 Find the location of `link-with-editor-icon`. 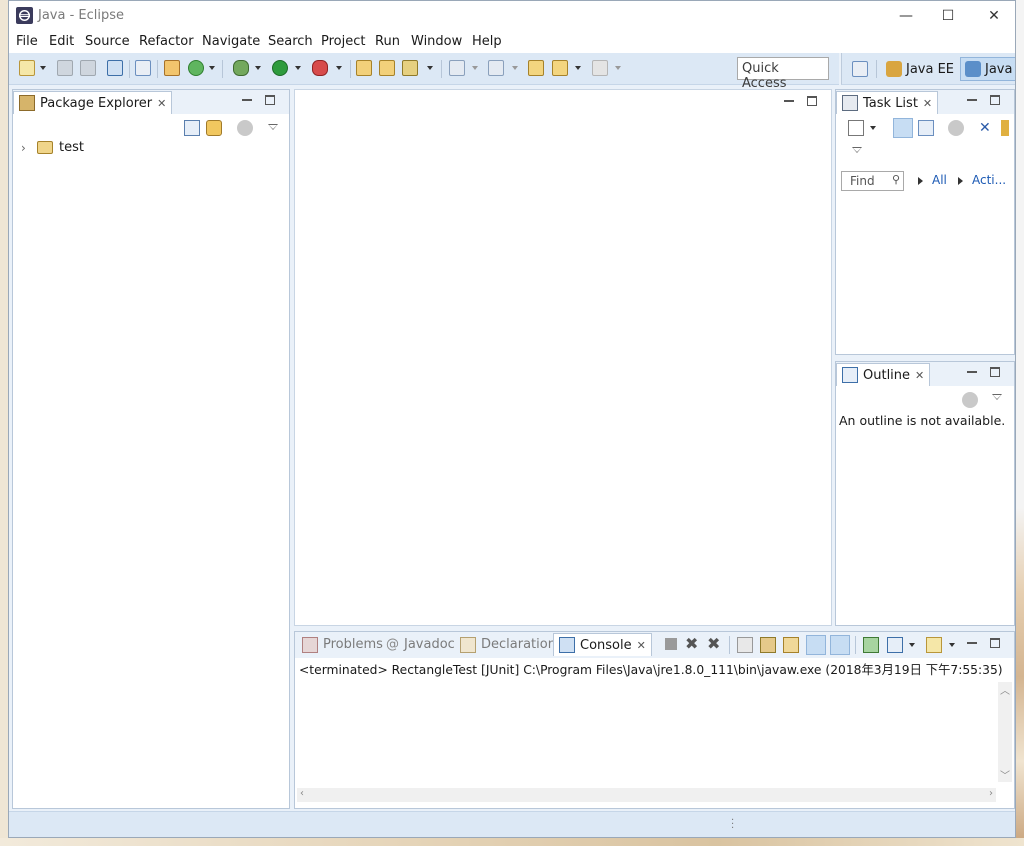

link-with-editor-icon is located at coordinates (214, 128).